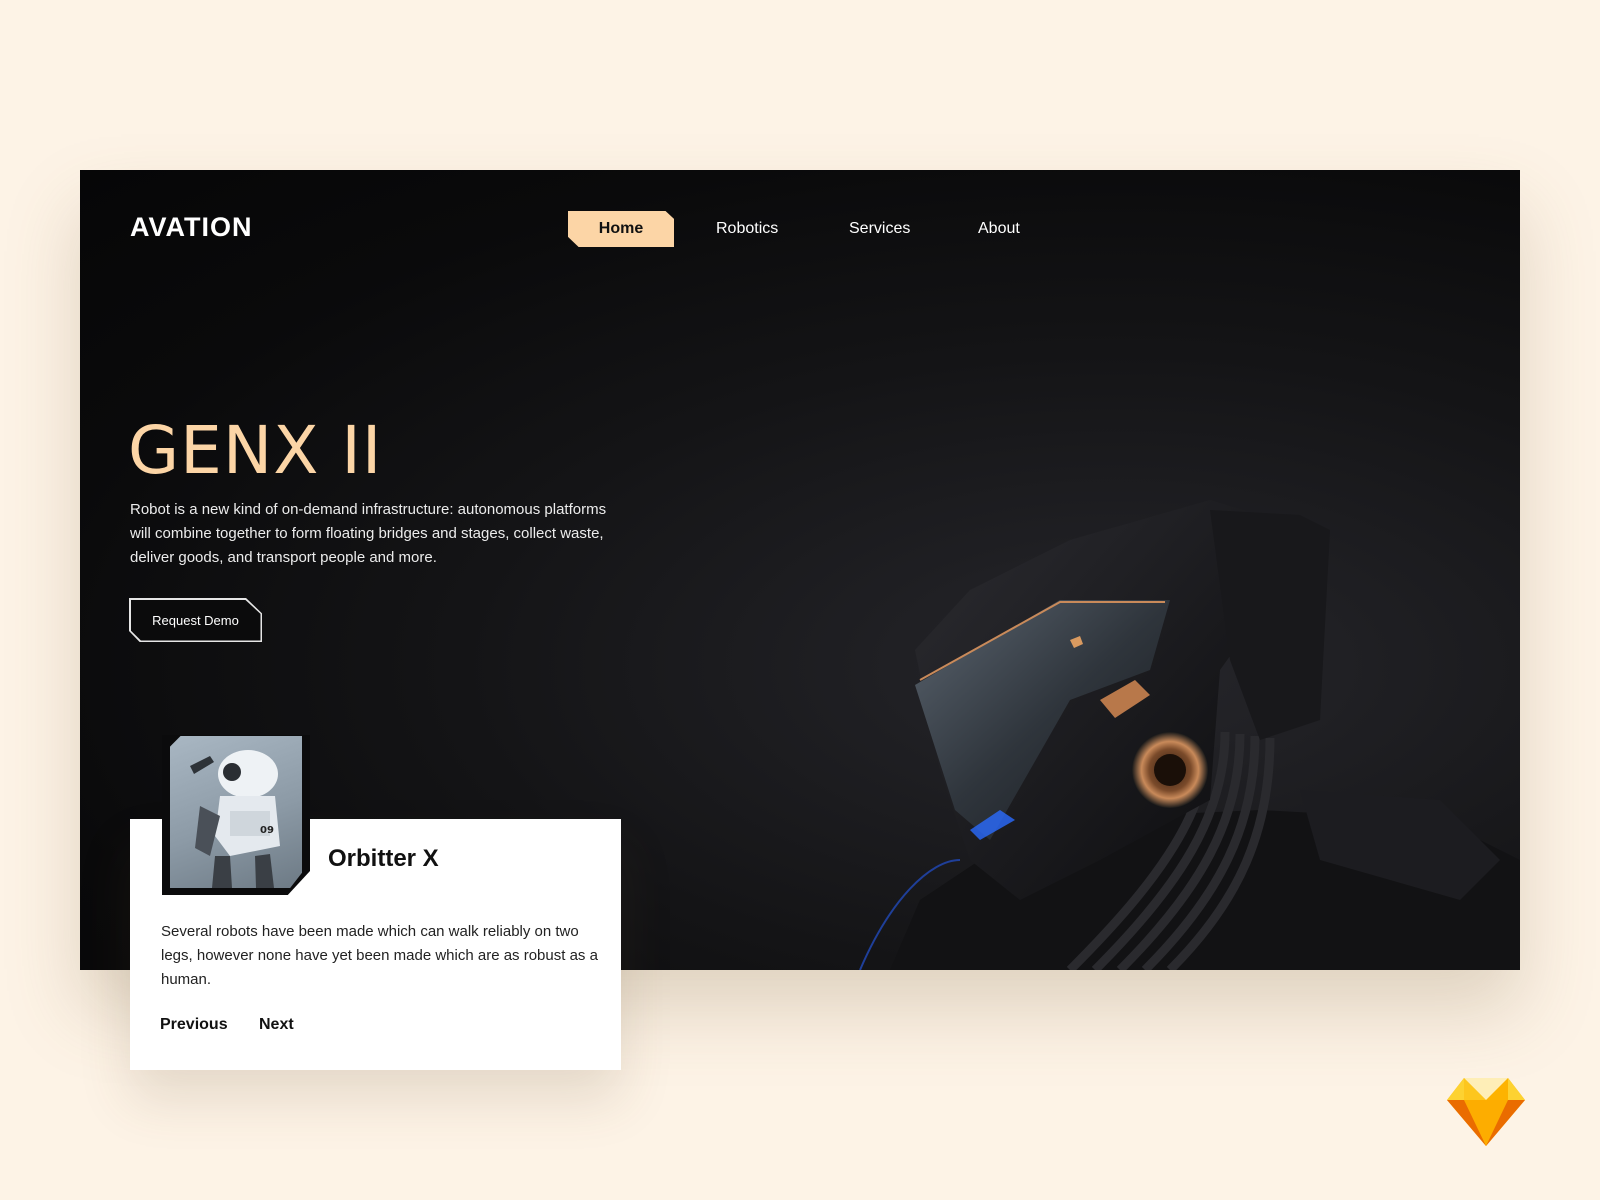 This screenshot has width=1600, height=1200. Describe the element at coordinates (999, 229) in the screenshot. I see `nav-about: About` at that location.